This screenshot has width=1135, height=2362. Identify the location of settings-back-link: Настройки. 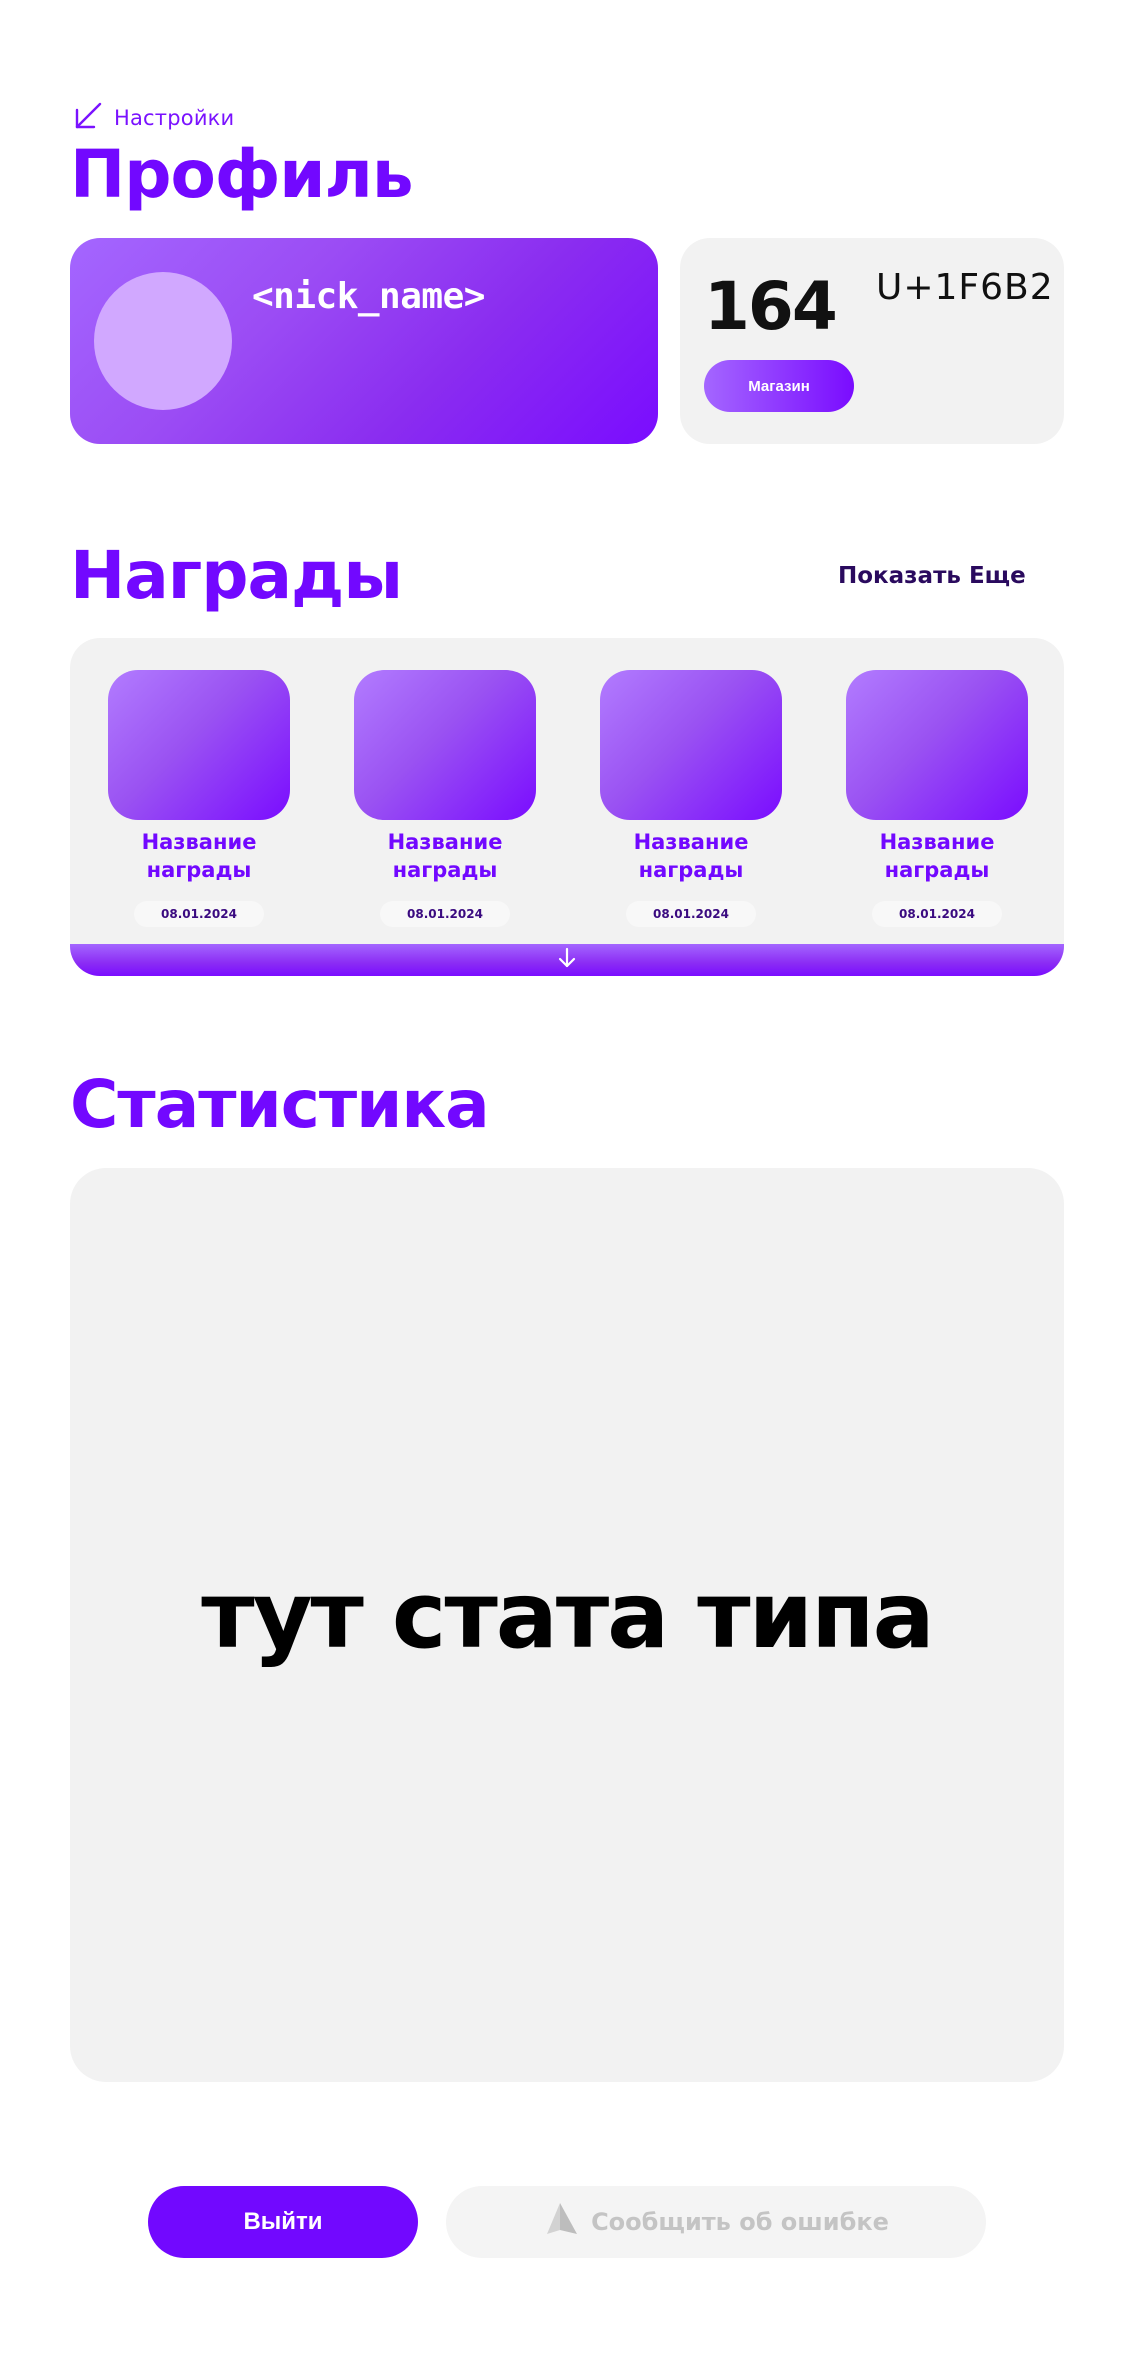
(153, 118).